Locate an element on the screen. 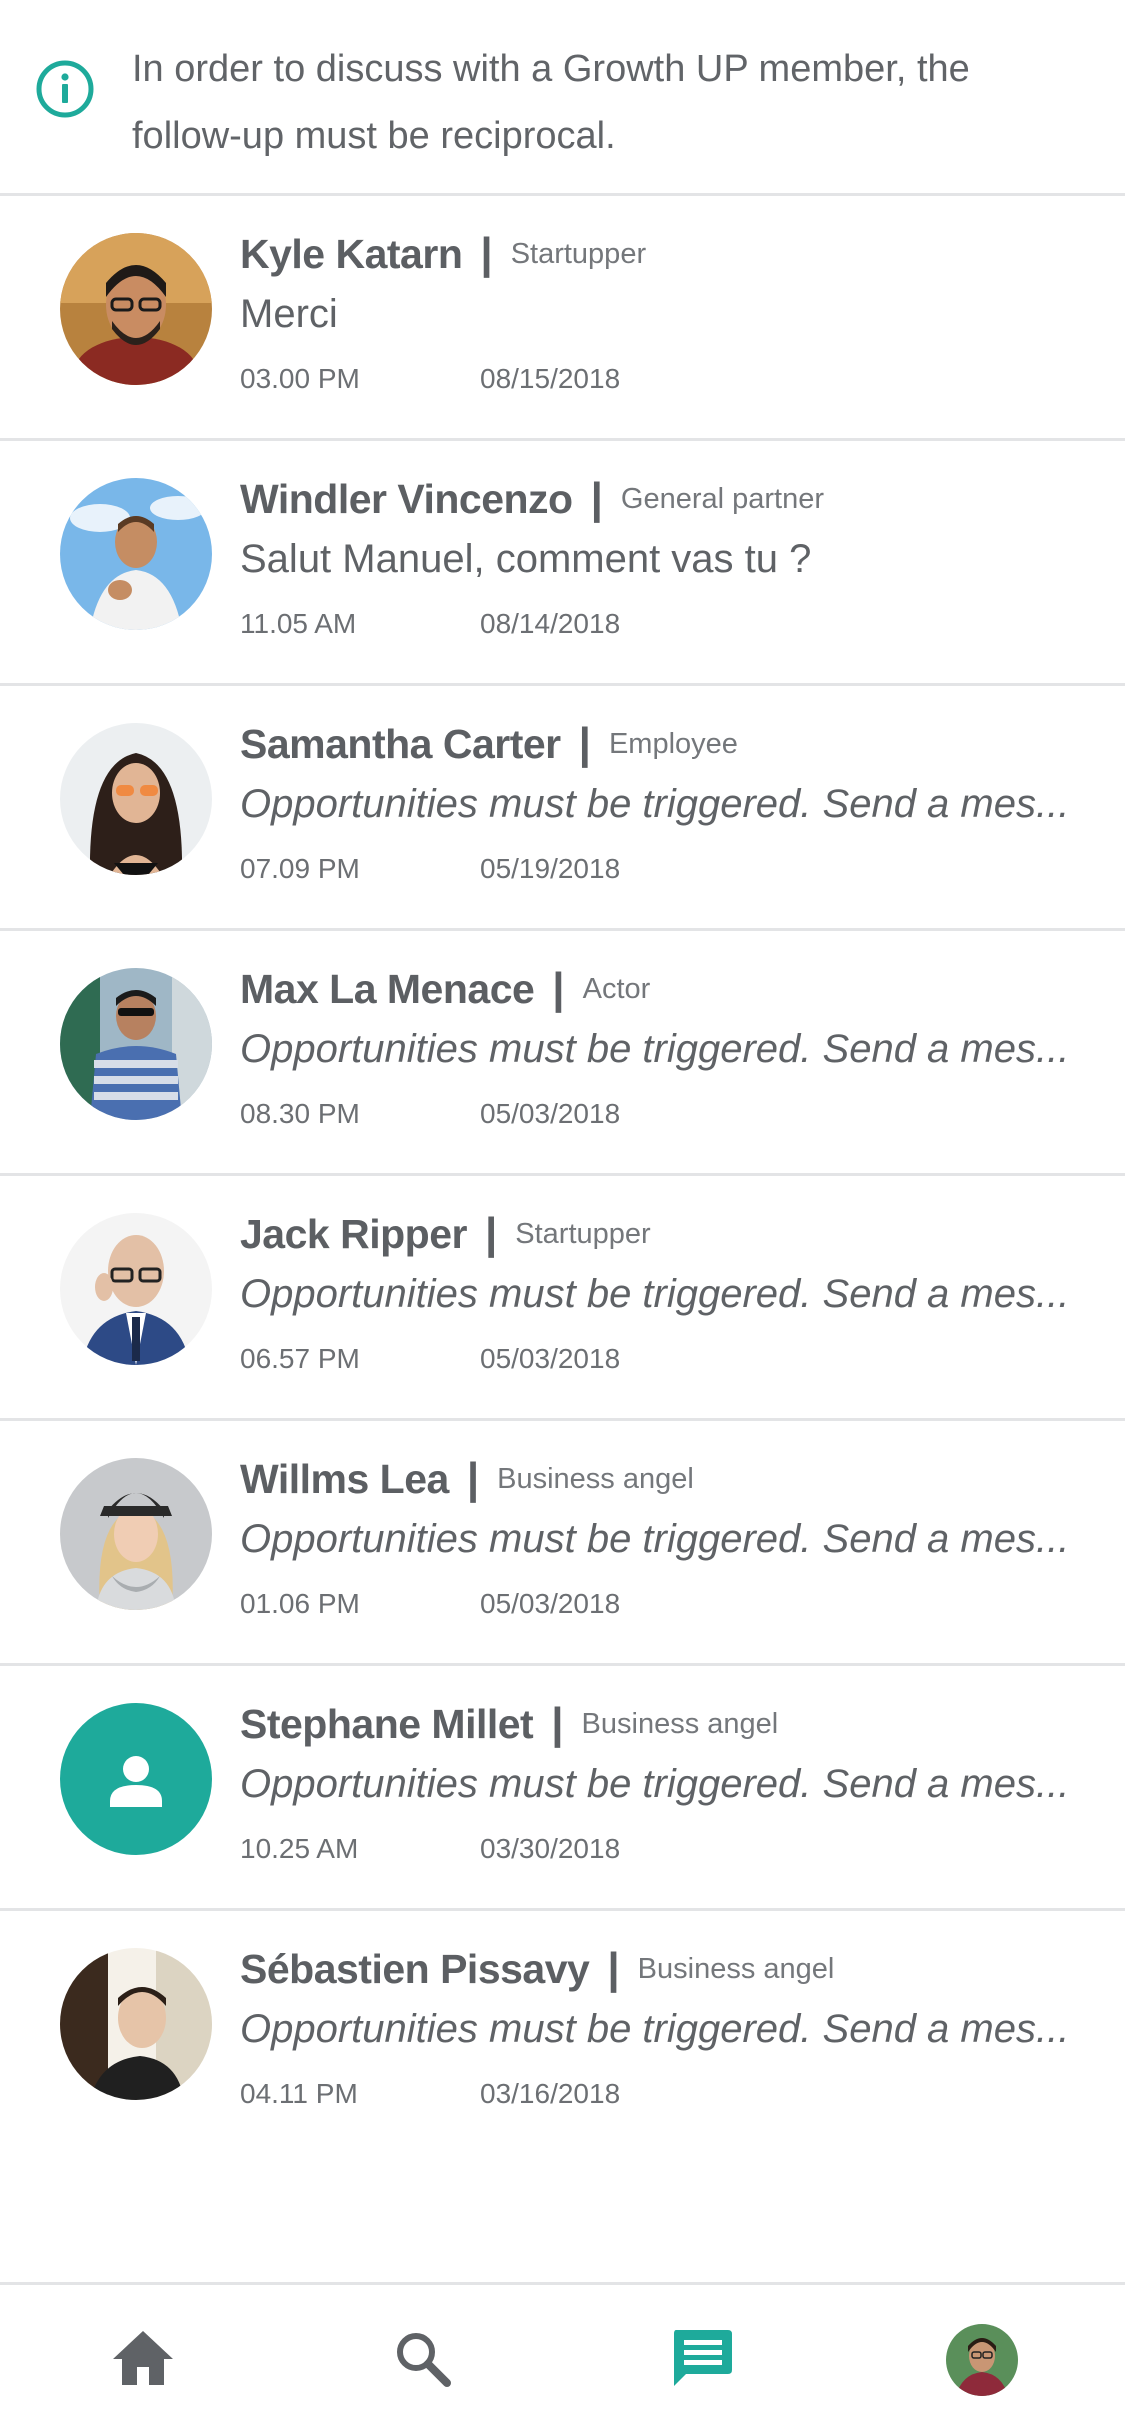 The height and width of the screenshot is (2436, 1125). message-time: 03.00 PM is located at coordinates (300, 378).